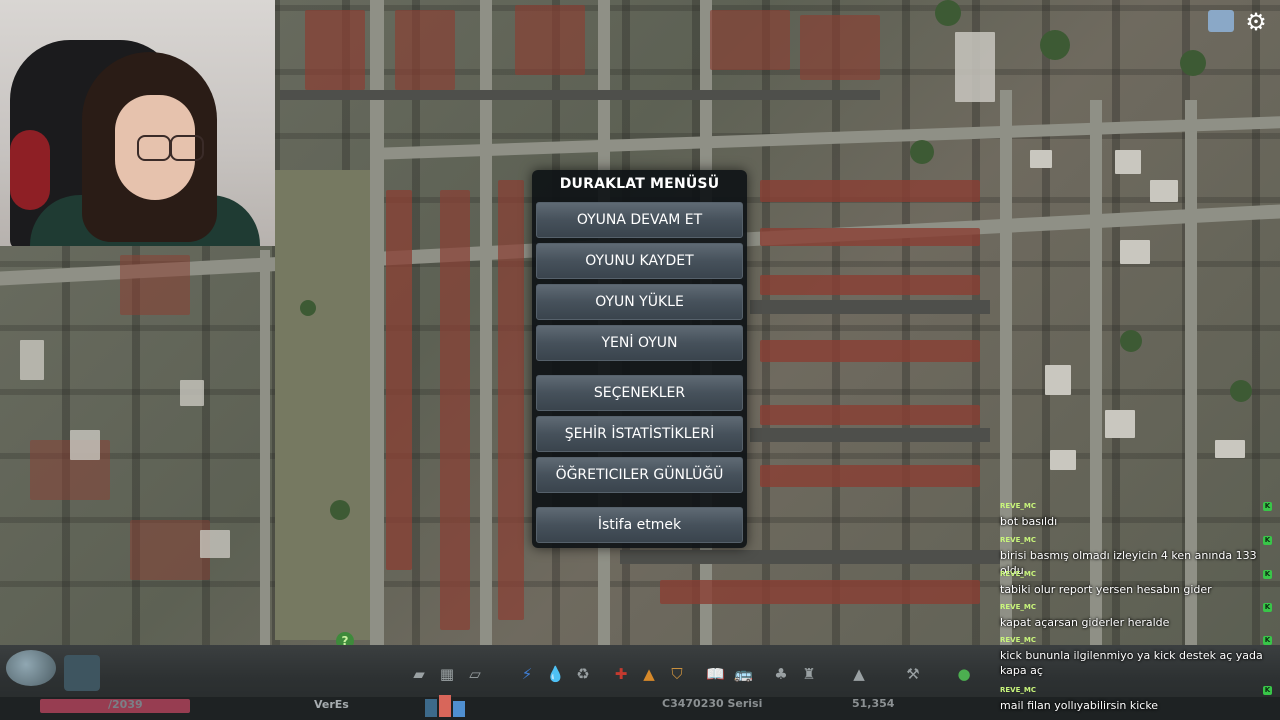  Describe the element at coordinates (527, 674) in the screenshot. I see `electricity-icon: ⚡` at that location.